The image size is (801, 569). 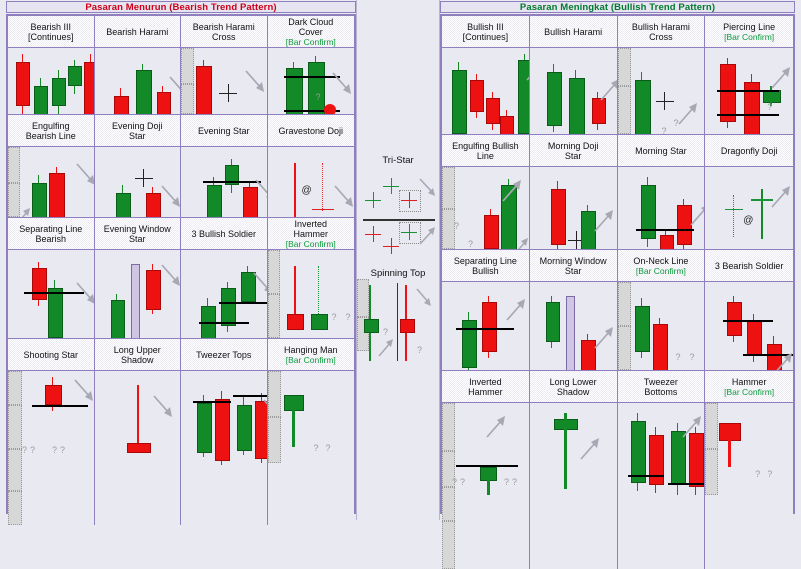 I want to click on pattern-cell-bullish-8: Separating Line Bullish, so click(x=486, y=310).